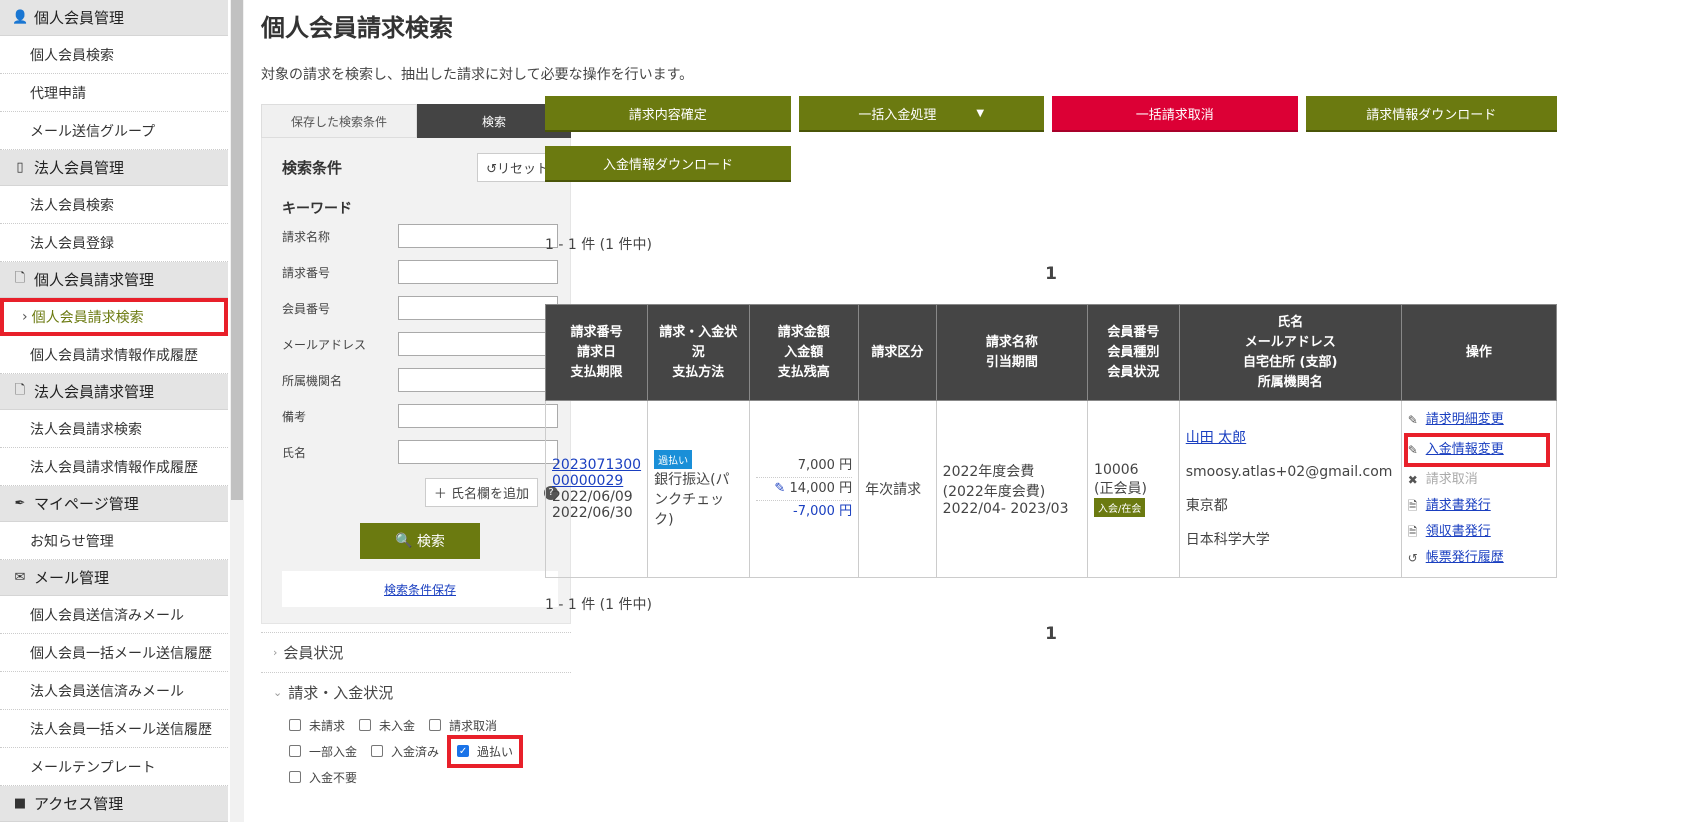  I want to click on sidebar-item: 法人会員送信済みメール, so click(114, 691).